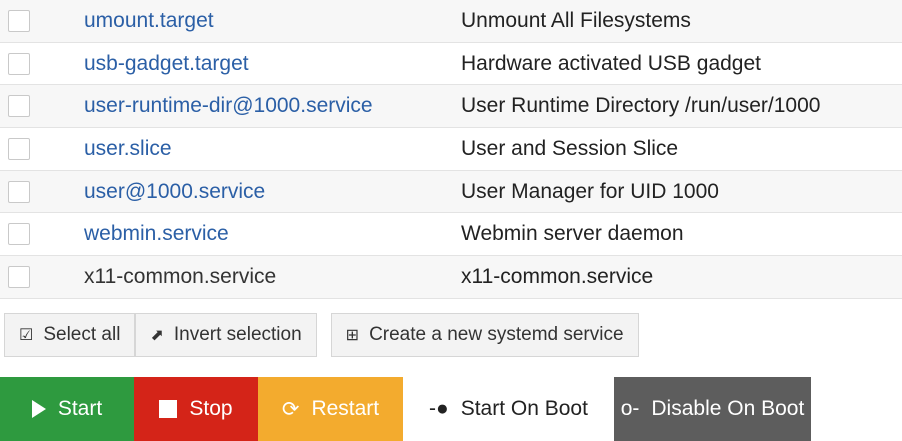 This screenshot has height=441, width=902. What do you see at coordinates (38, 409) in the screenshot?
I see `play-icon` at bounding box center [38, 409].